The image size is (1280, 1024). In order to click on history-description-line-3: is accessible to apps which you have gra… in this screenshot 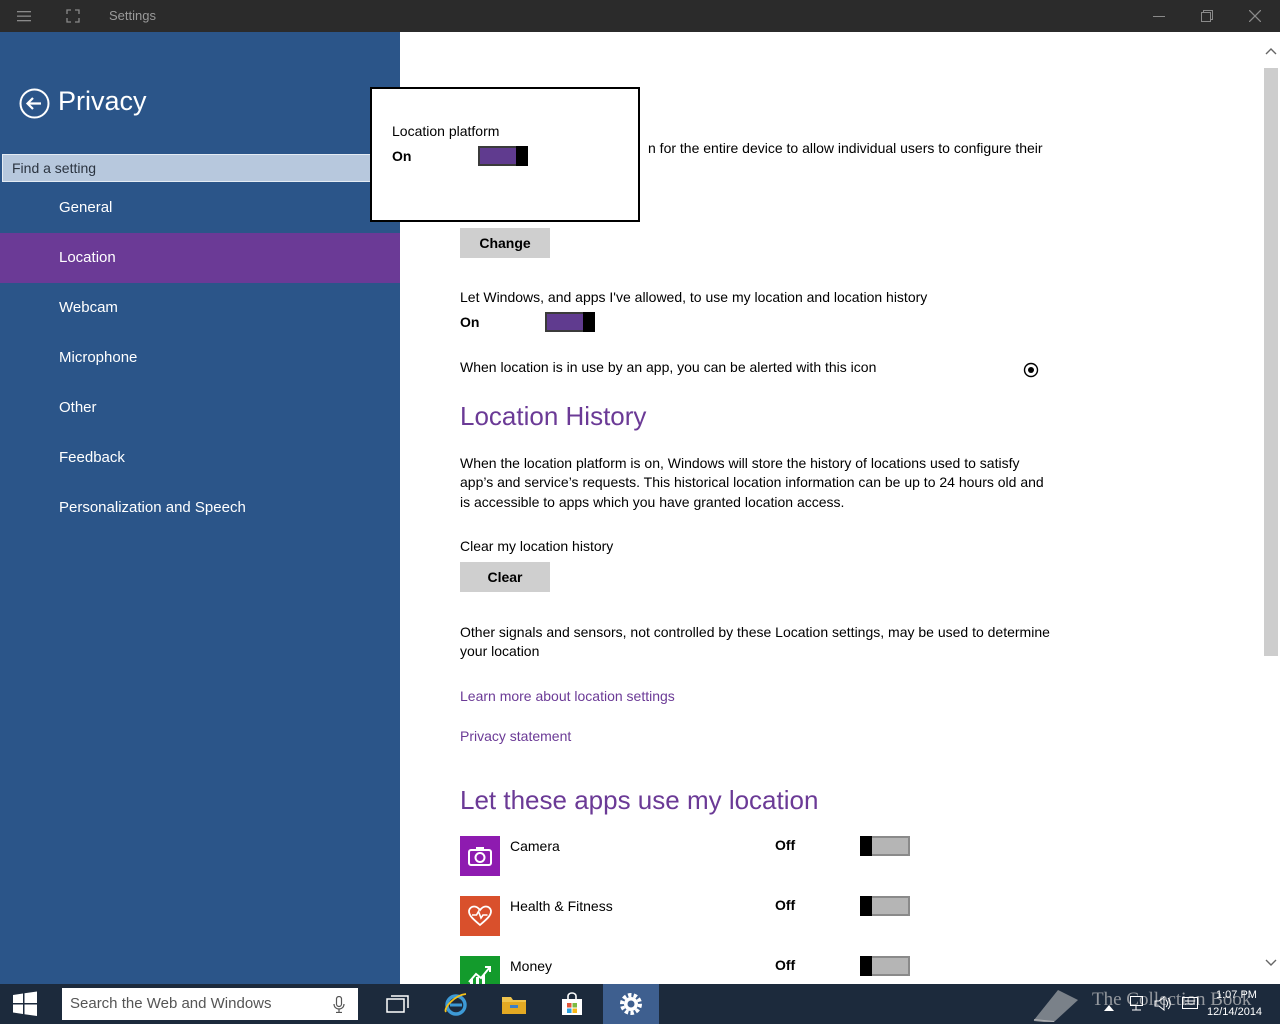, I will do `click(652, 502)`.